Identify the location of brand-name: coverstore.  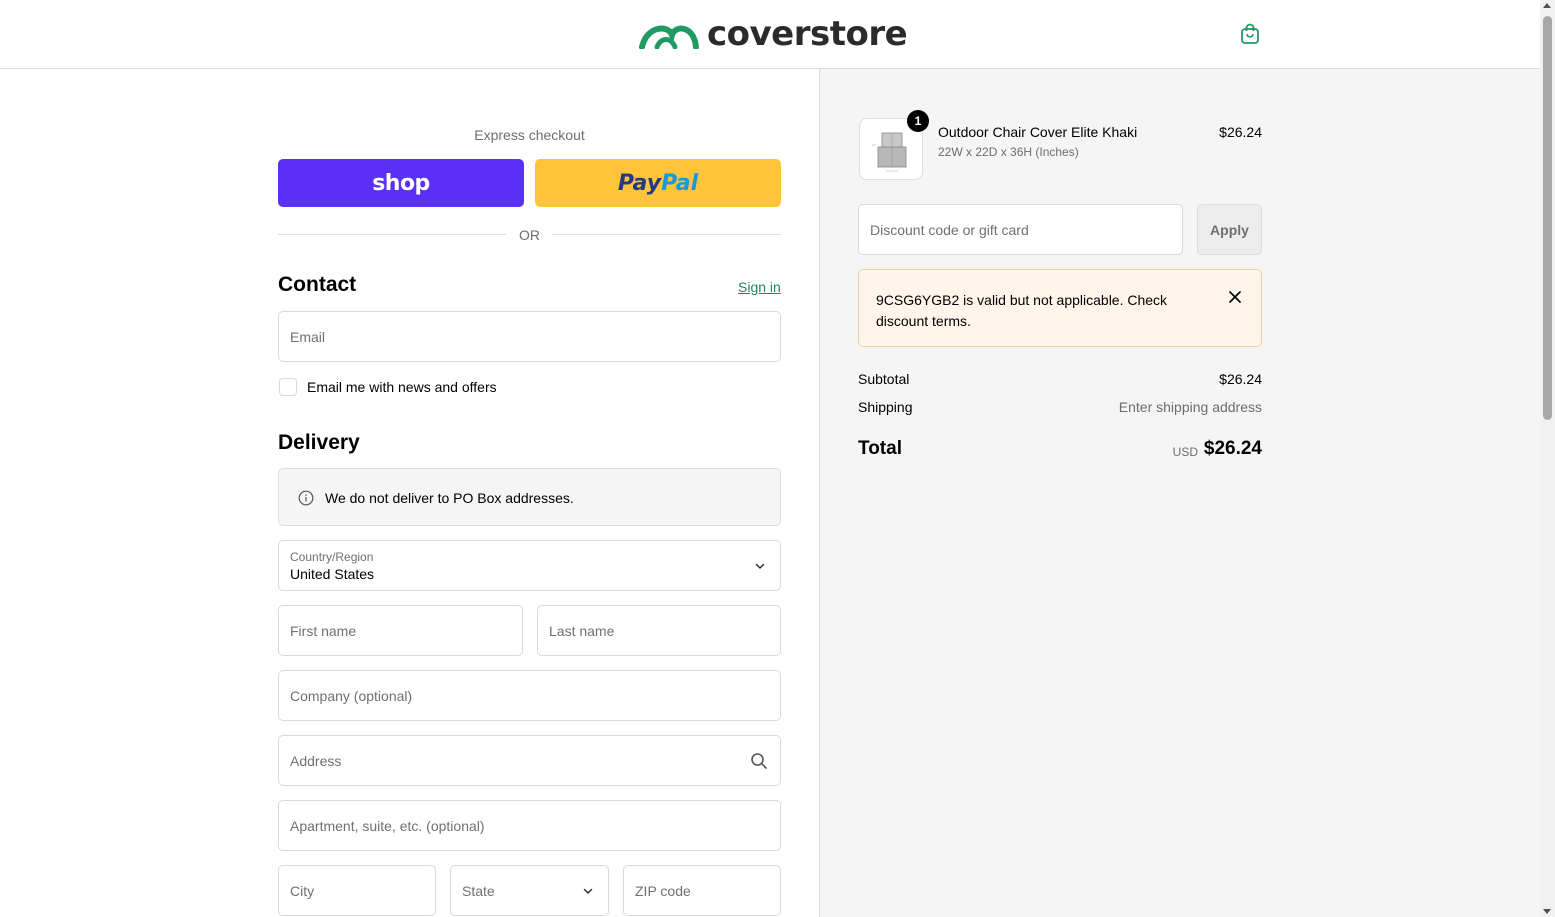
(807, 34).